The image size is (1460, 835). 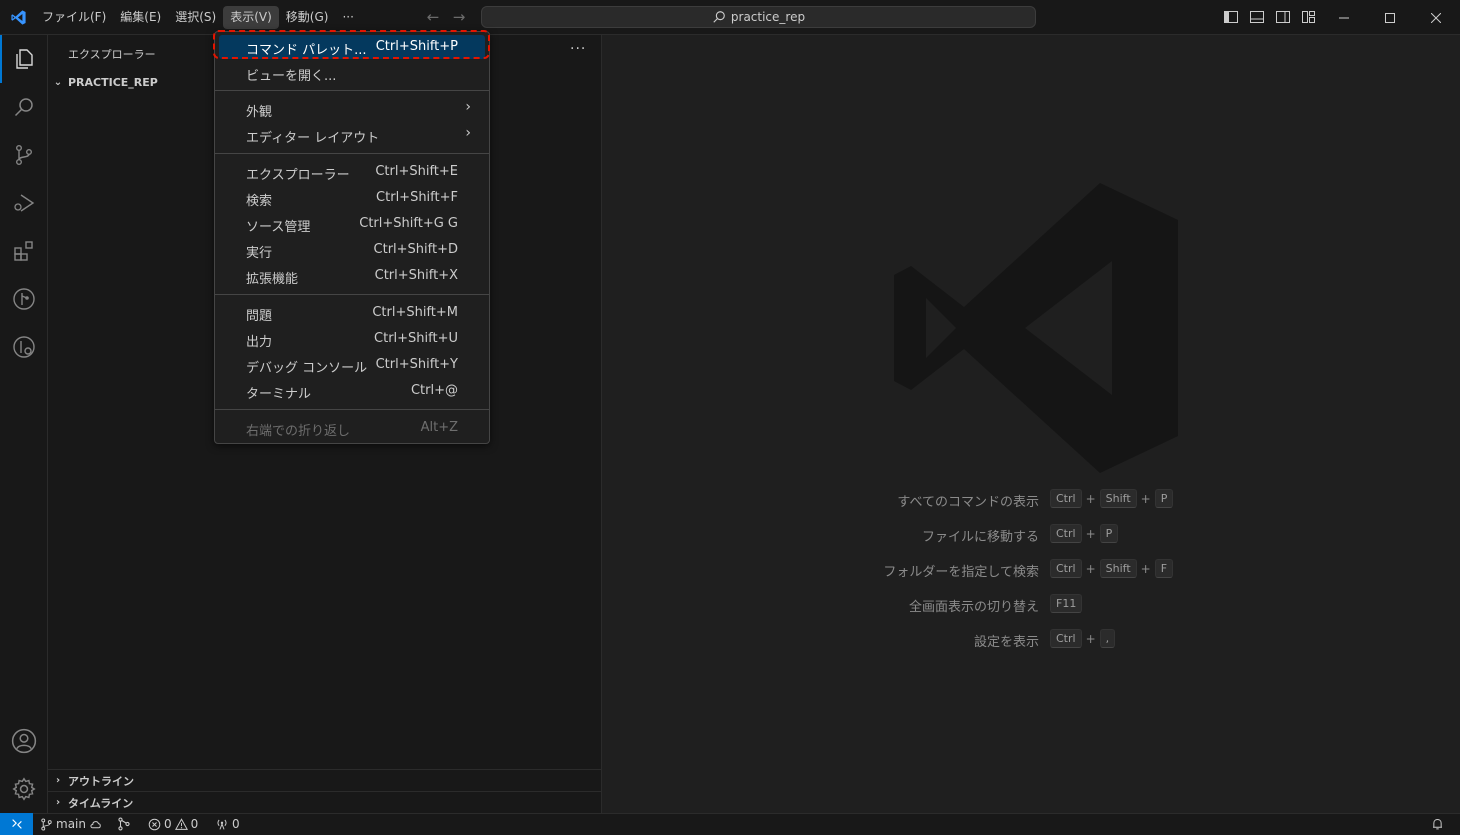 I want to click on menu-item-label: ソース管理, so click(x=278, y=227).